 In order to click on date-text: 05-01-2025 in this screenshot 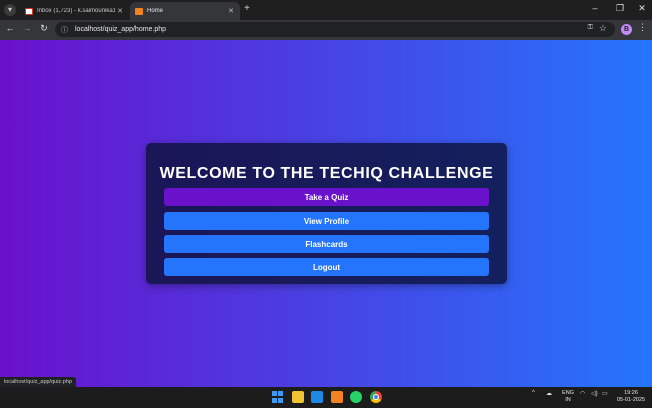, I will do `click(631, 400)`.